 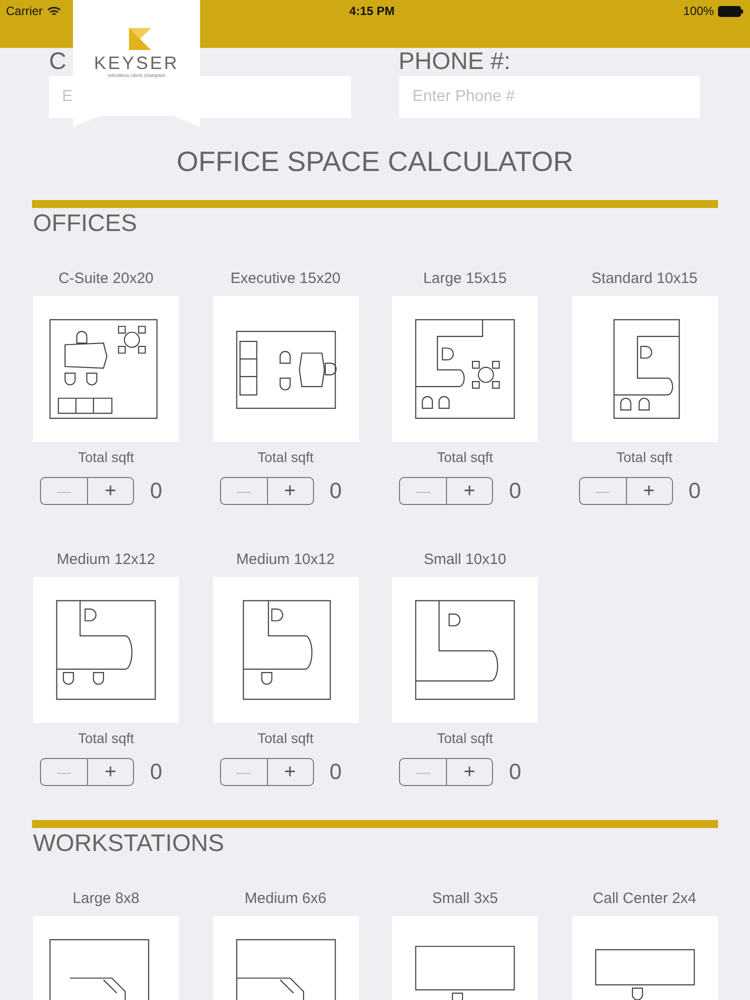 I want to click on office-type-label: Executive 15x20, so click(x=285, y=279).